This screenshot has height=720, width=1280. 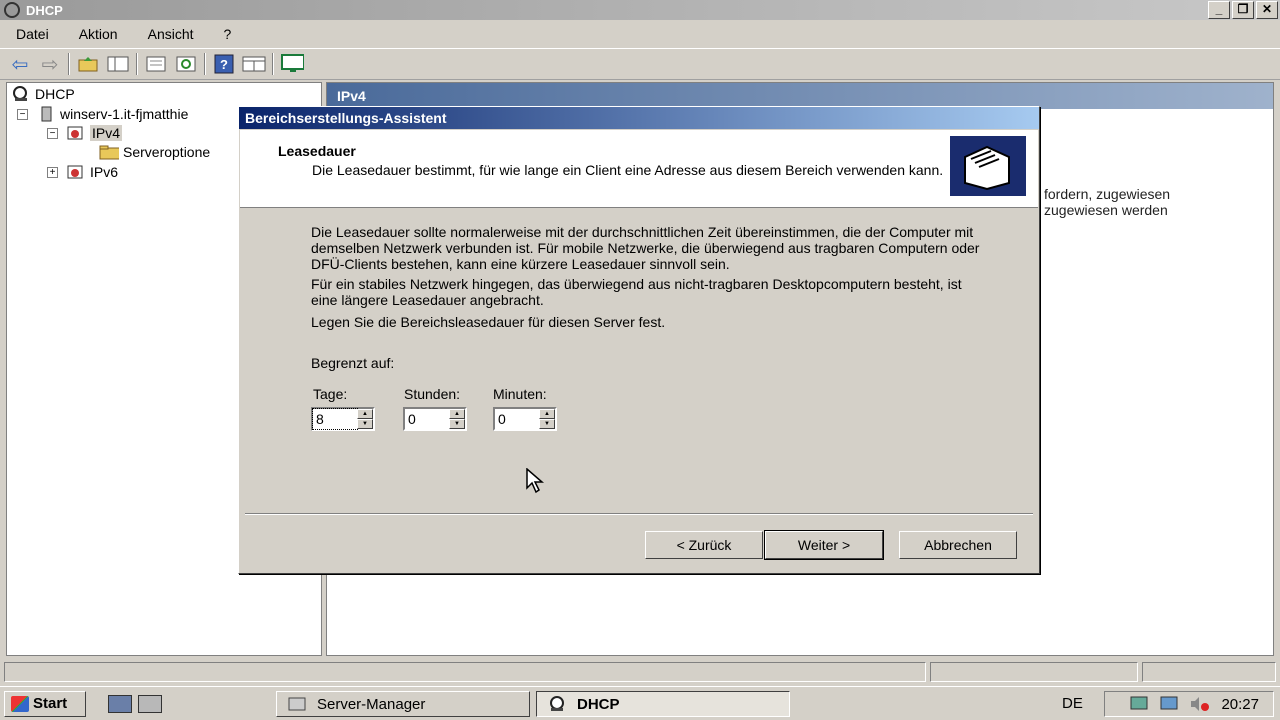 I want to click on details-text: fordern, zugewiesen zugewiesen werden, so click(x=1107, y=202).